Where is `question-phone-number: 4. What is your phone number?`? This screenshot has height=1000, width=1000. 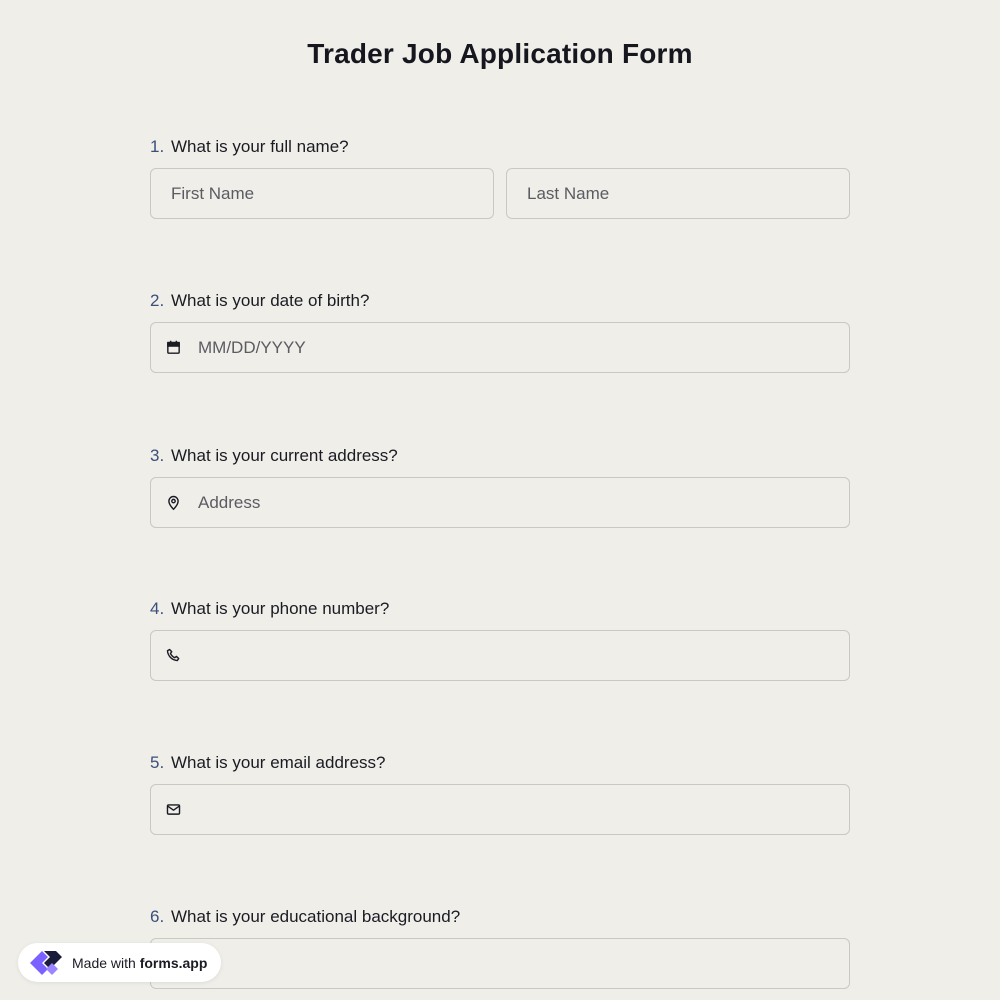
question-phone-number: 4. What is your phone number? is located at coordinates (500, 639).